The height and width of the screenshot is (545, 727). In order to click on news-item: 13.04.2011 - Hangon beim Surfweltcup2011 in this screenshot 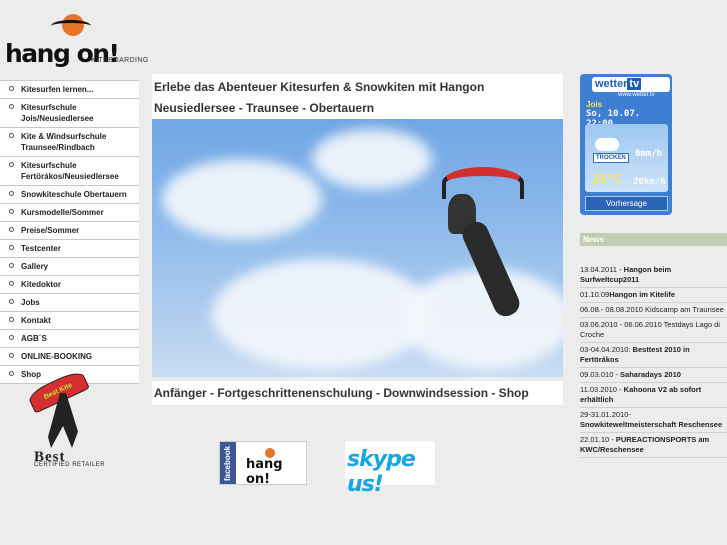, I will do `click(653, 275)`.